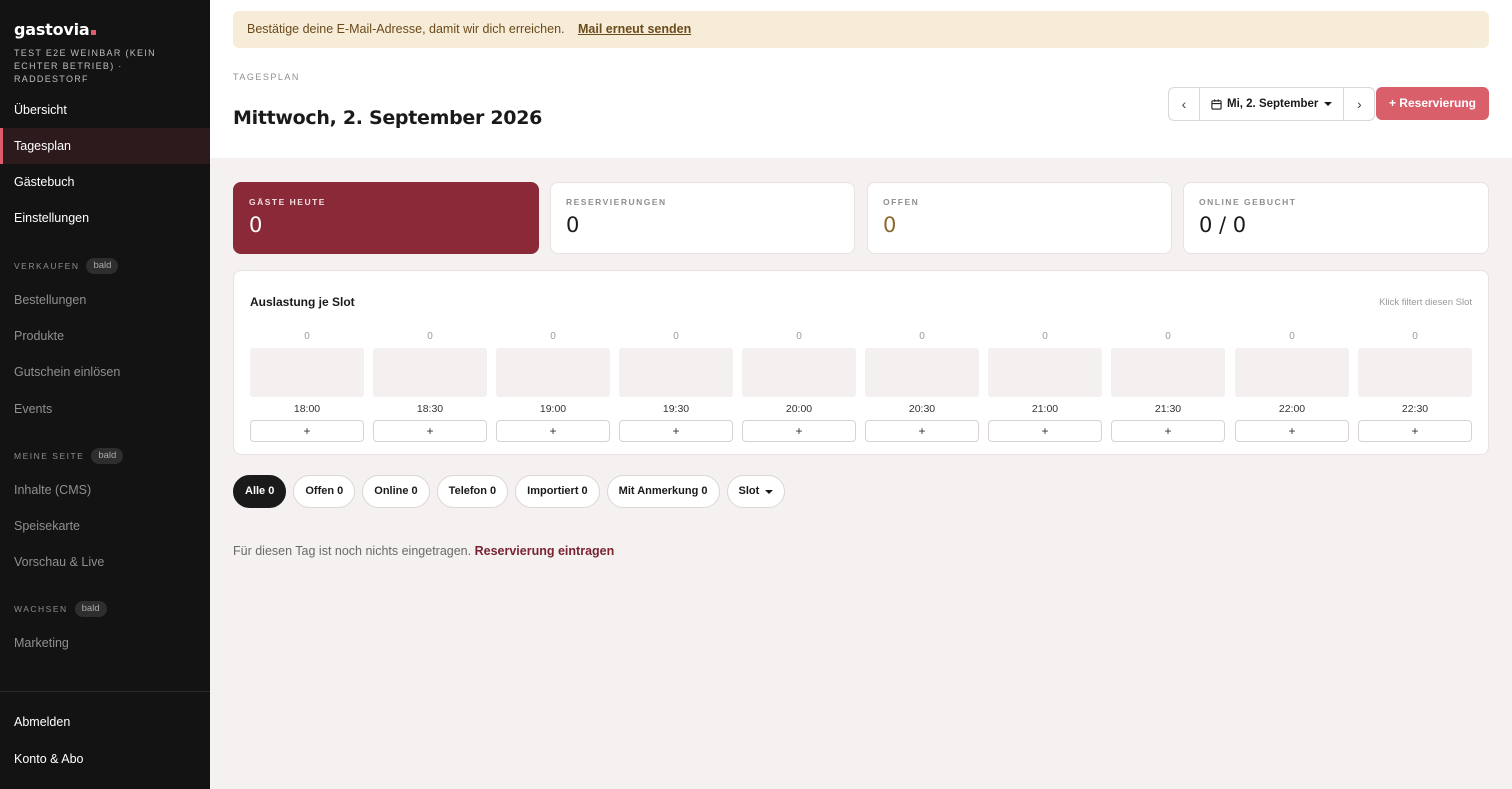 The image size is (1512, 789). Describe the element at coordinates (430, 409) in the screenshot. I see `slot-time: 18:30` at that location.